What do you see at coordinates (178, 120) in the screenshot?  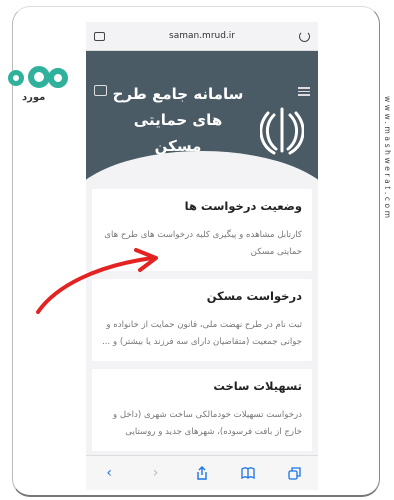 I see `site-title: سامانه جامع طرح های حمایتی مسکن` at bounding box center [178, 120].